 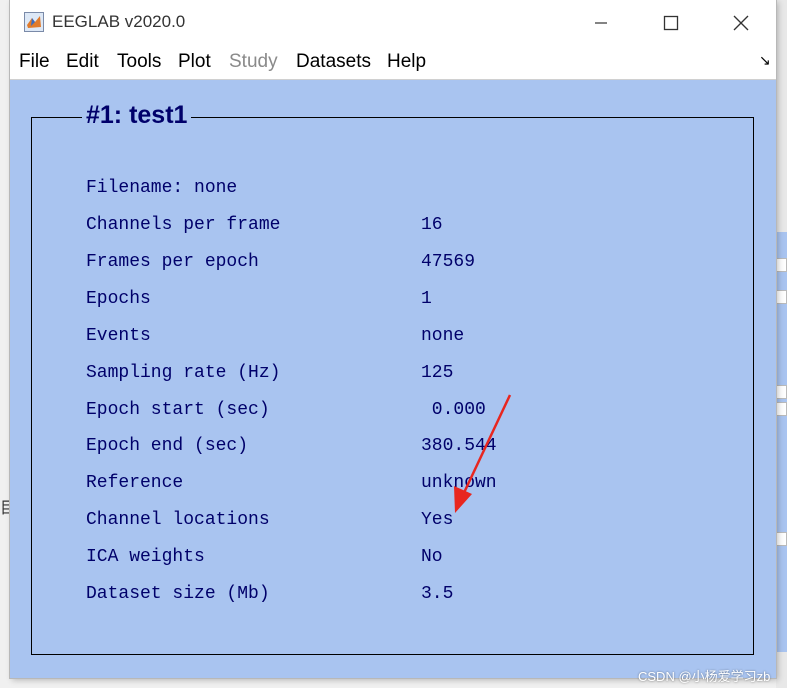 I want to click on annotation-arrow-icon, so click(x=483, y=453).